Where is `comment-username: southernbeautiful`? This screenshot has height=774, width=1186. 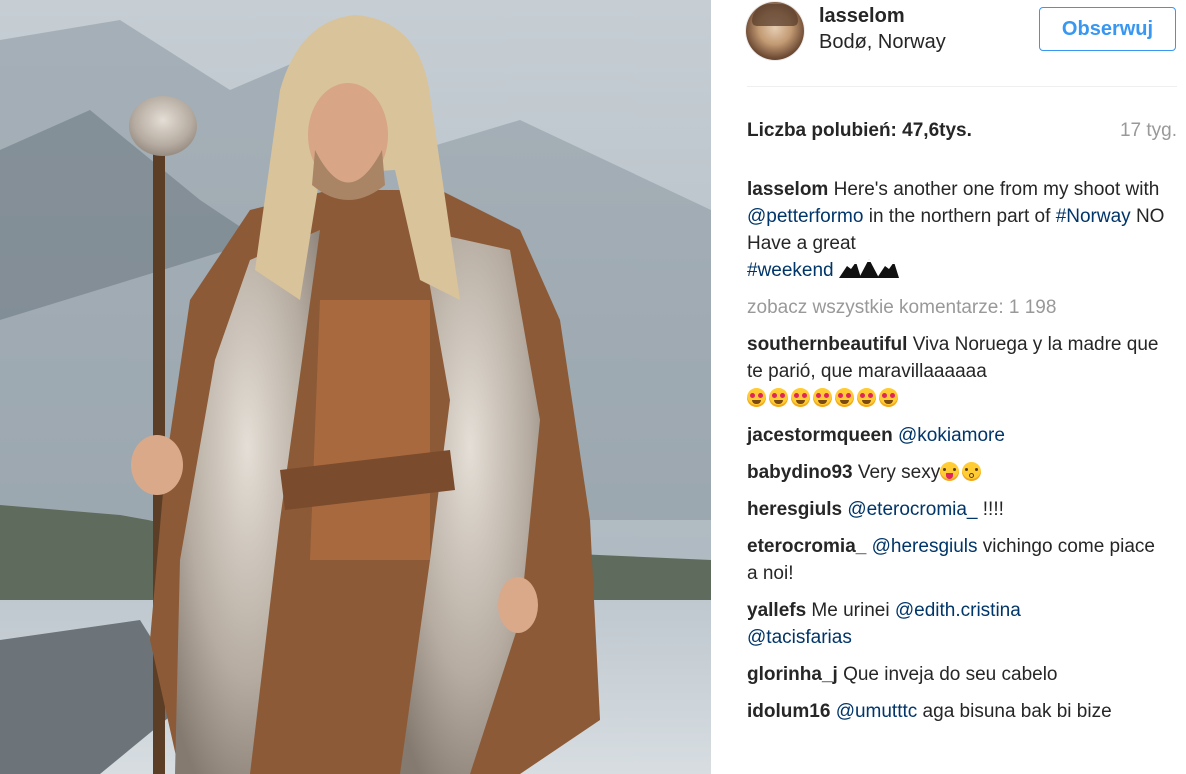
comment-username: southernbeautiful is located at coordinates (827, 344).